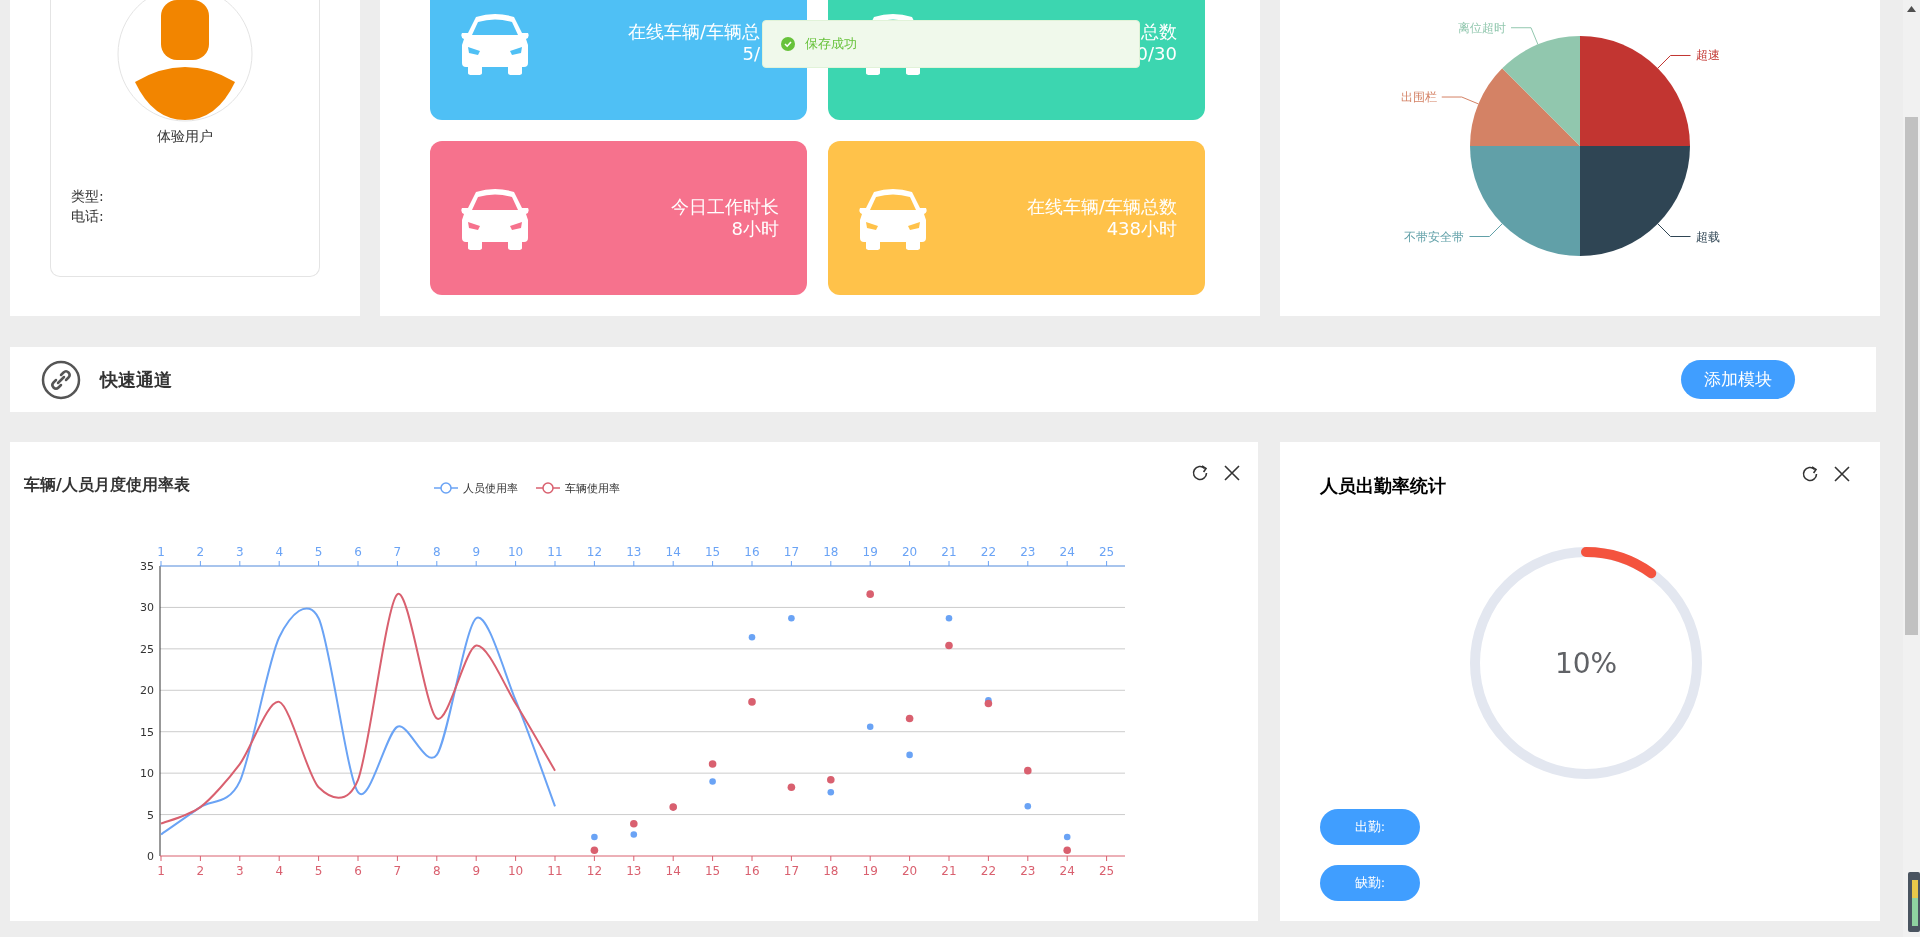 Image resolution: width=1920 pixels, height=937 pixels. Describe the element at coordinates (1738, 379) in the screenshot. I see `add-module-button: 添加模块` at that location.